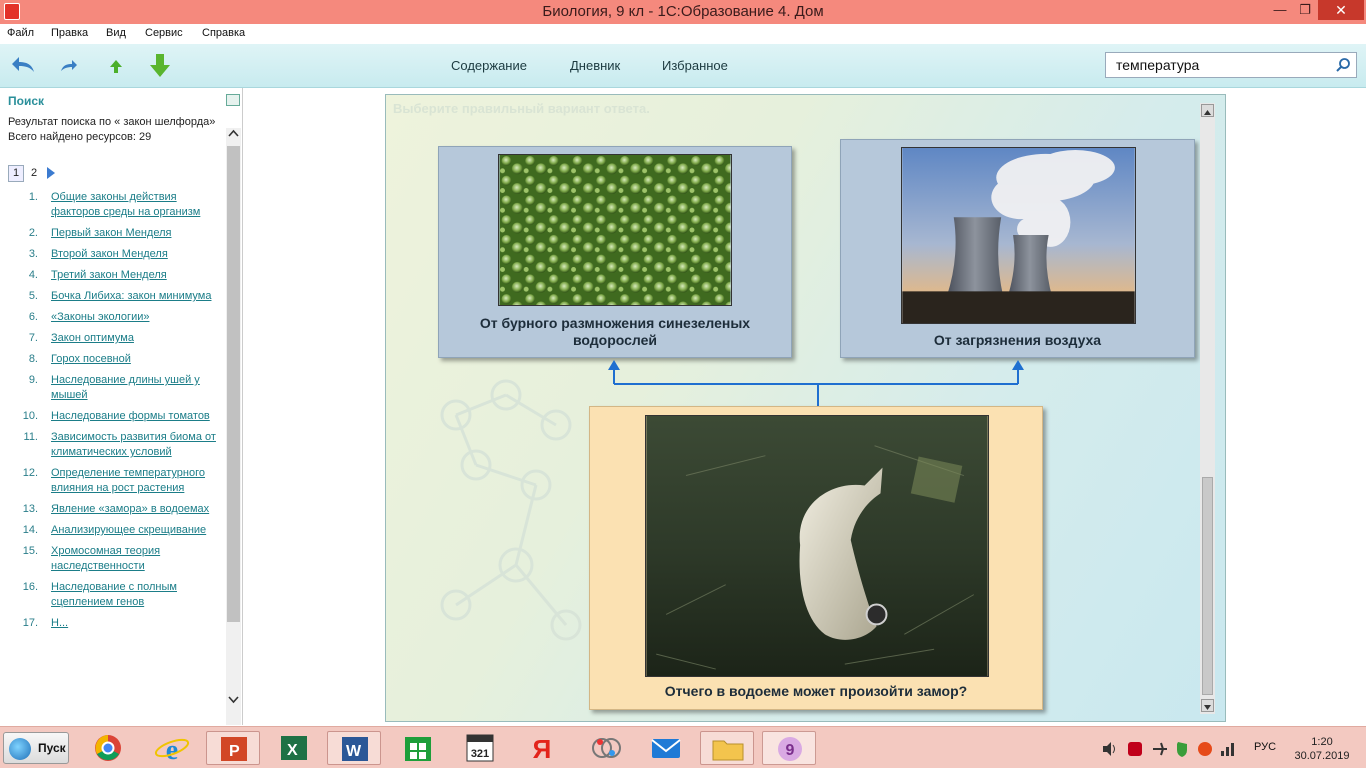 The height and width of the screenshot is (771, 1366). Describe the element at coordinates (1265, 747) in the screenshot. I see `language-indicator: РУС` at that location.